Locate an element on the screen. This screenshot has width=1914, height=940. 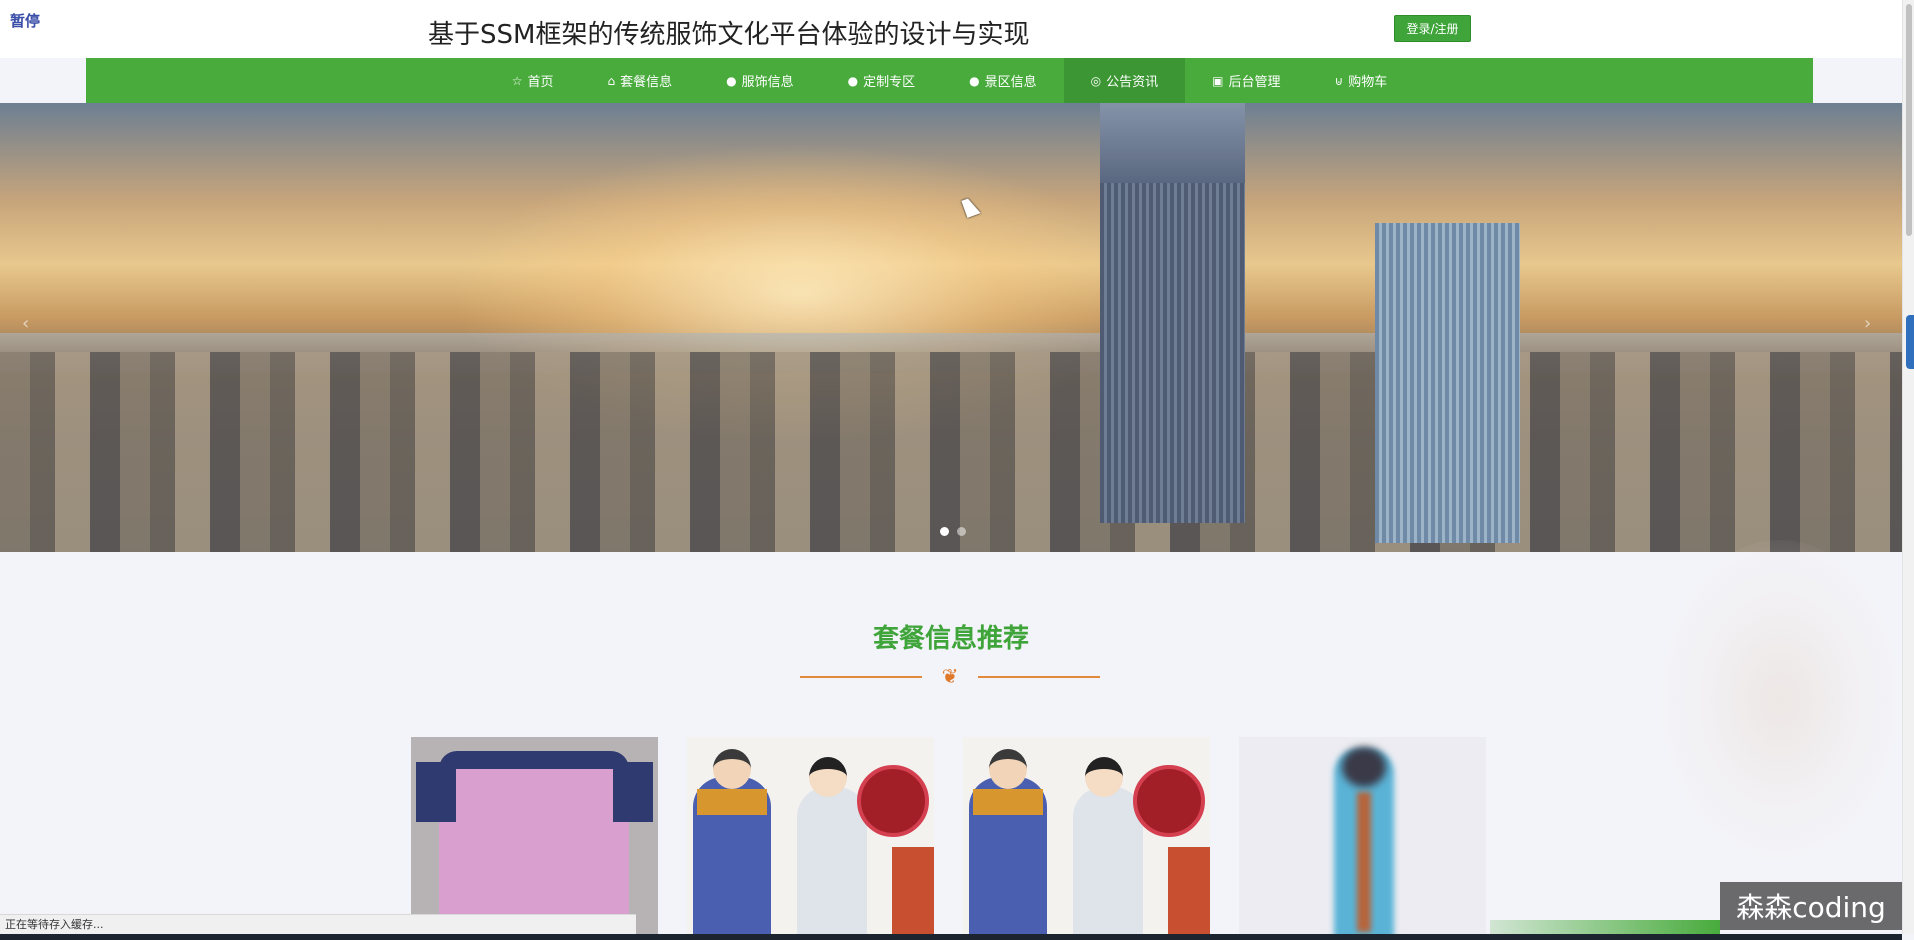
nav-item-cart: ⊍ 购物车 is located at coordinates (1360, 80).